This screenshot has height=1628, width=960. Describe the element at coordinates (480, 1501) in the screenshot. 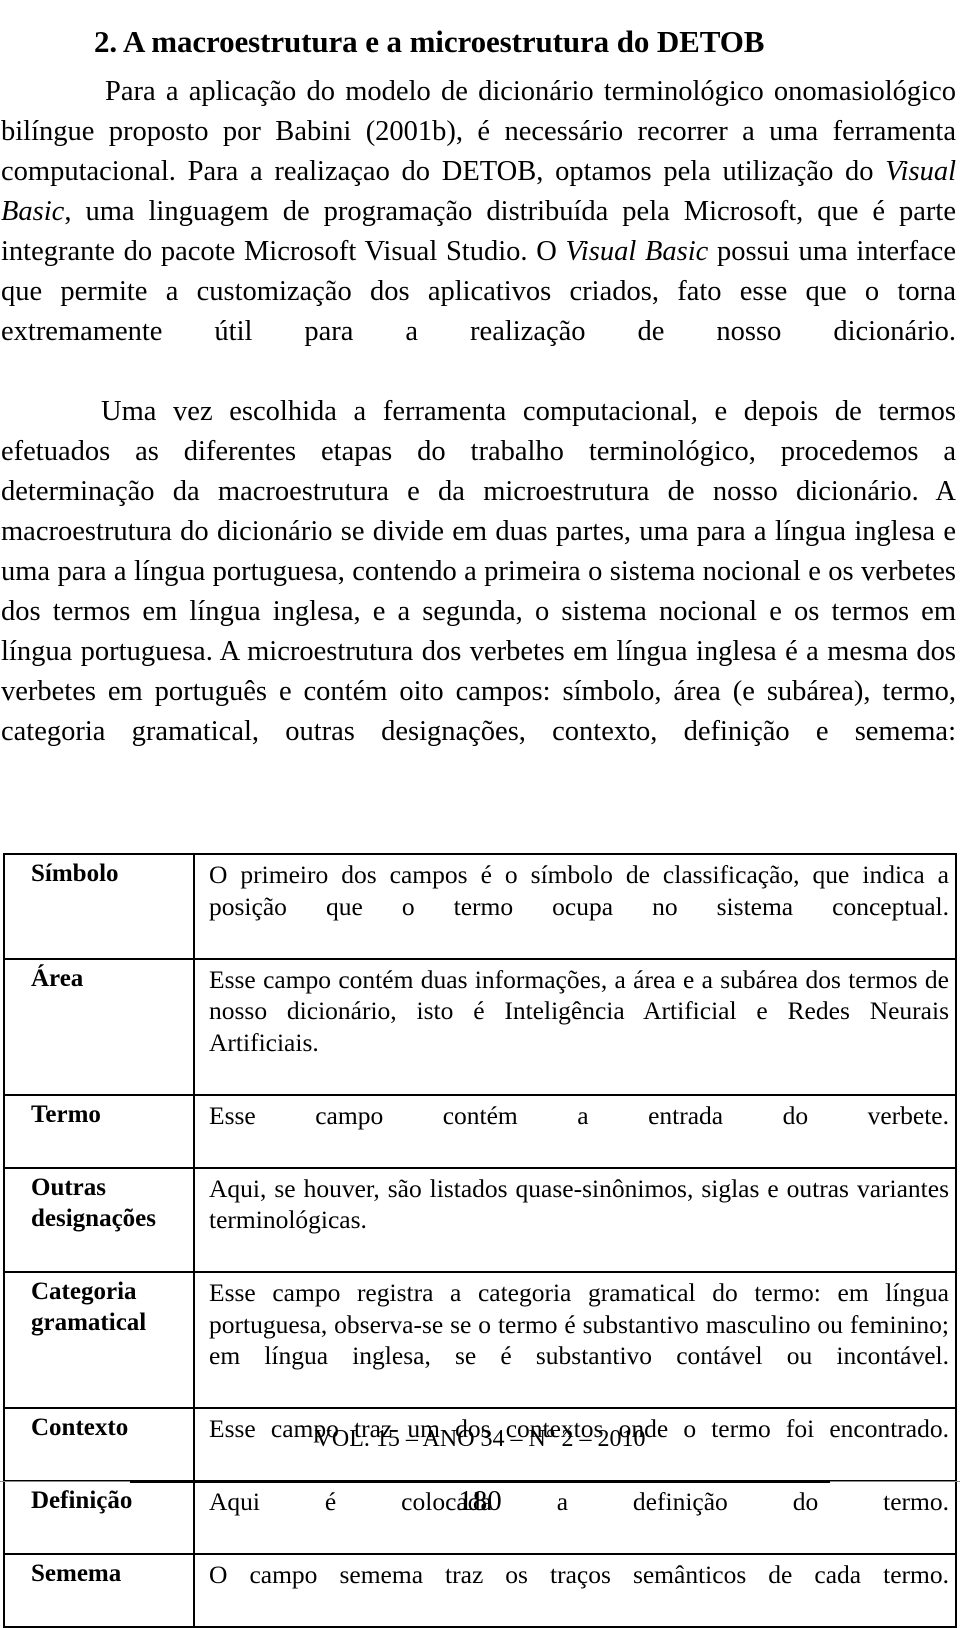

I see `footer-page-number: 180` at that location.